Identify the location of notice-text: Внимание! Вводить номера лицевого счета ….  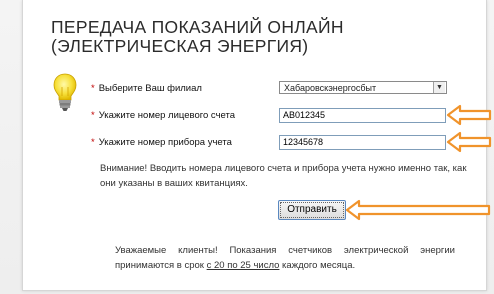
(283, 176).